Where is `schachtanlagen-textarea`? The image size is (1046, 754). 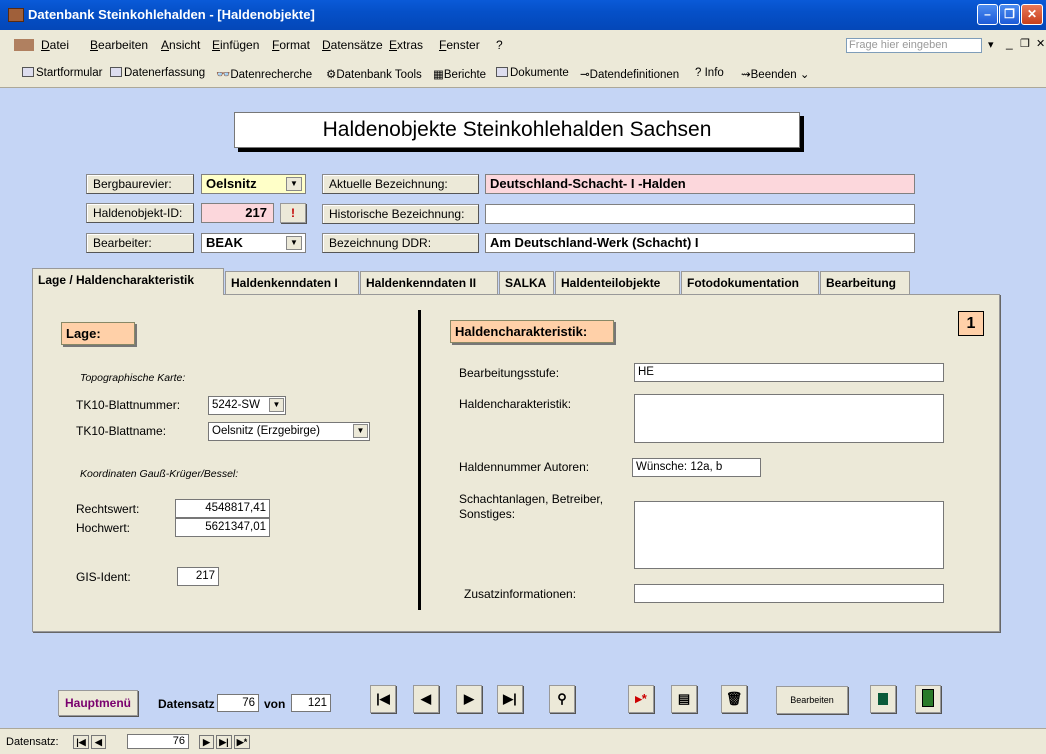
schachtanlagen-textarea is located at coordinates (789, 535).